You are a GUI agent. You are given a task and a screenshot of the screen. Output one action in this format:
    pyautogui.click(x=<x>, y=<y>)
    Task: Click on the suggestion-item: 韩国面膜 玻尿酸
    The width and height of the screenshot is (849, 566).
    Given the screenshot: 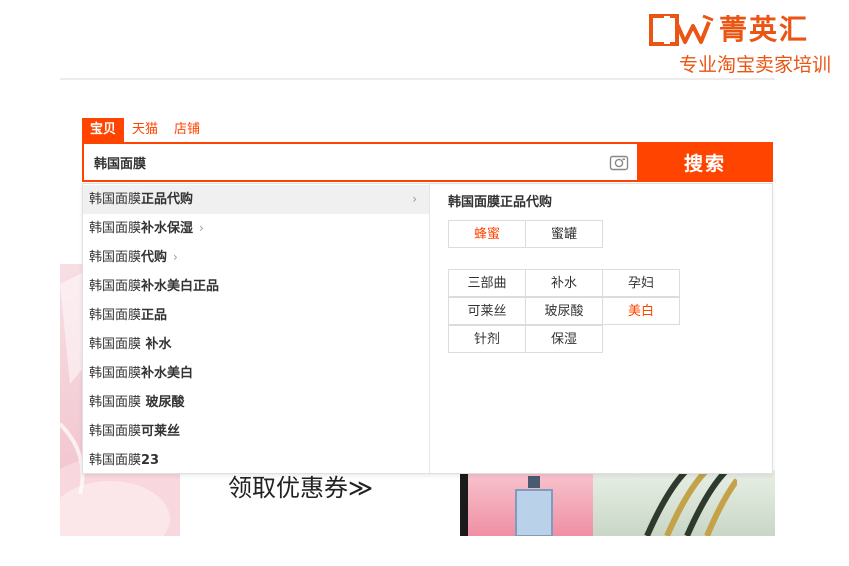 What is the action you would take?
    pyautogui.click(x=256, y=402)
    